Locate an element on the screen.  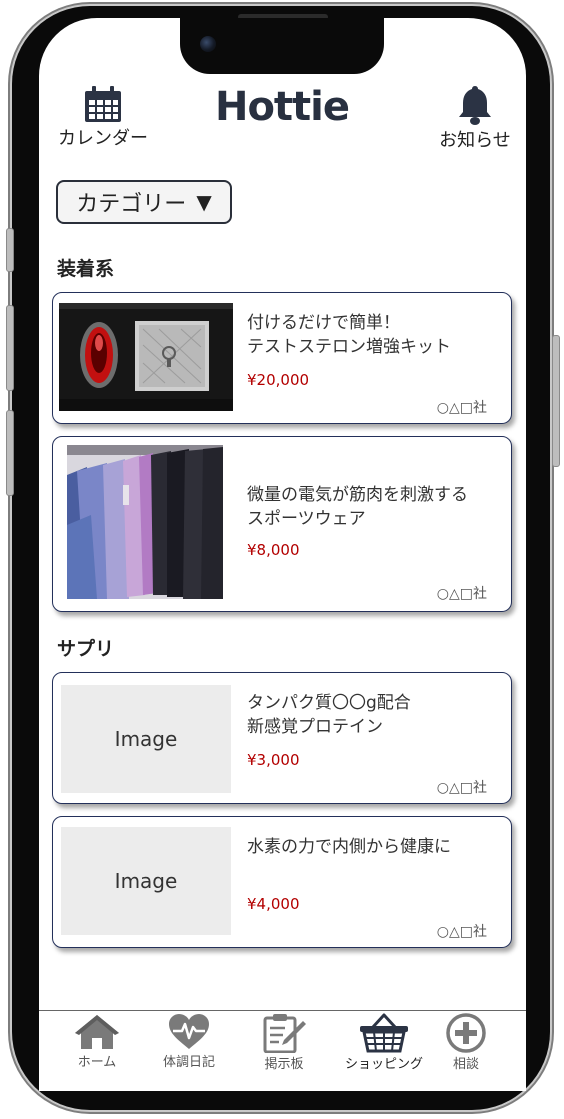
tab-label: 相談 is located at coordinates (465, 1064).